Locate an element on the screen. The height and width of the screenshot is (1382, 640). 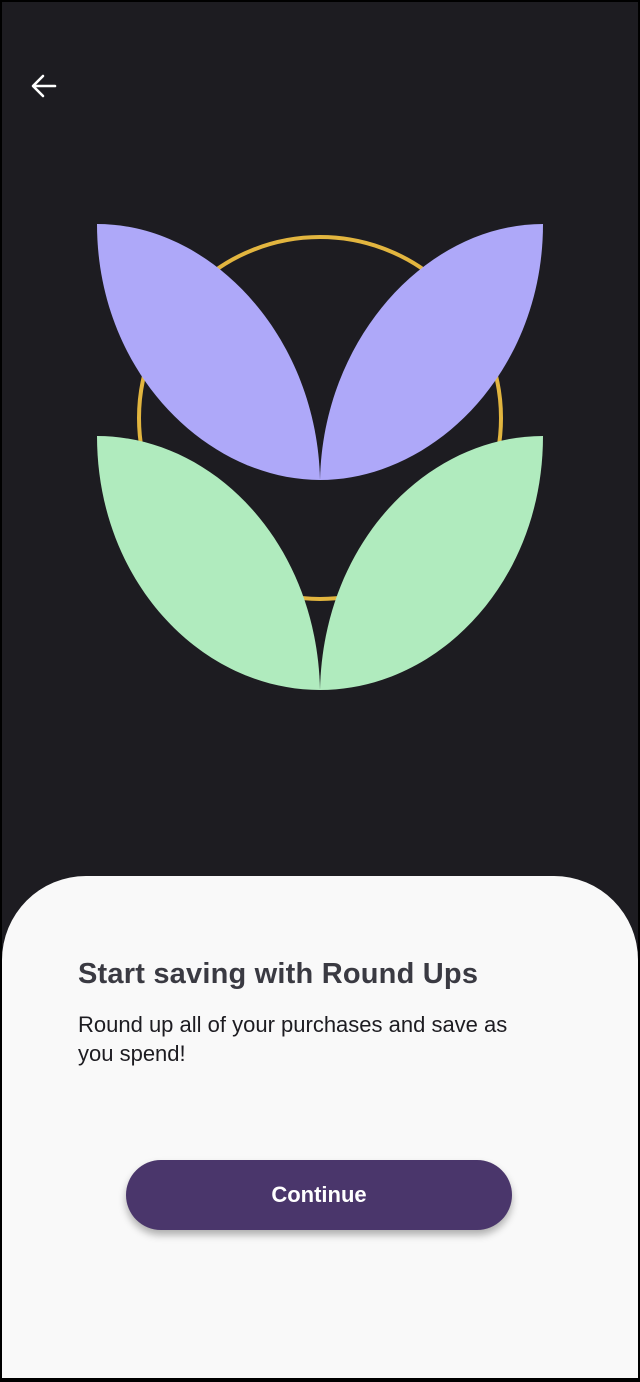
sheet-title: Start saving with Round Ups is located at coordinates (278, 974).